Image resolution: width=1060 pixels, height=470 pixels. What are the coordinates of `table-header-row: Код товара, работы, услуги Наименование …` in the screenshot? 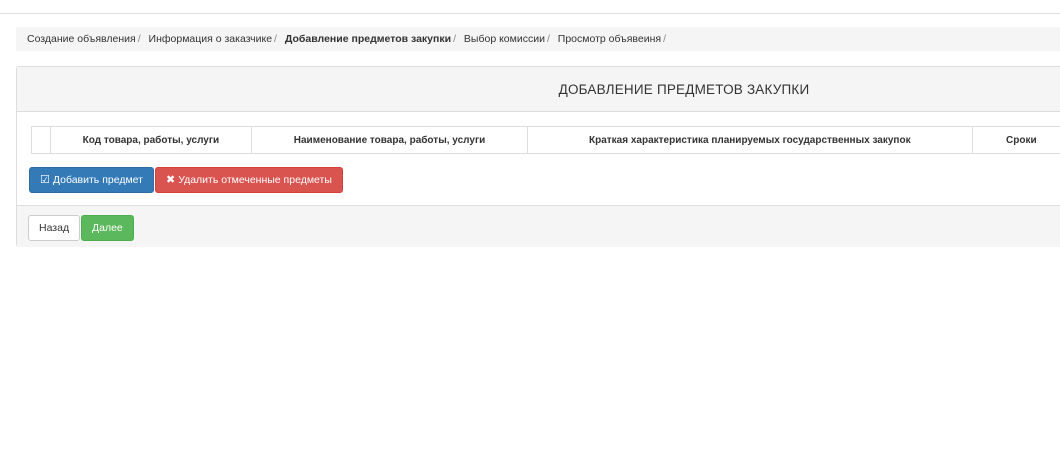 It's located at (545, 140).